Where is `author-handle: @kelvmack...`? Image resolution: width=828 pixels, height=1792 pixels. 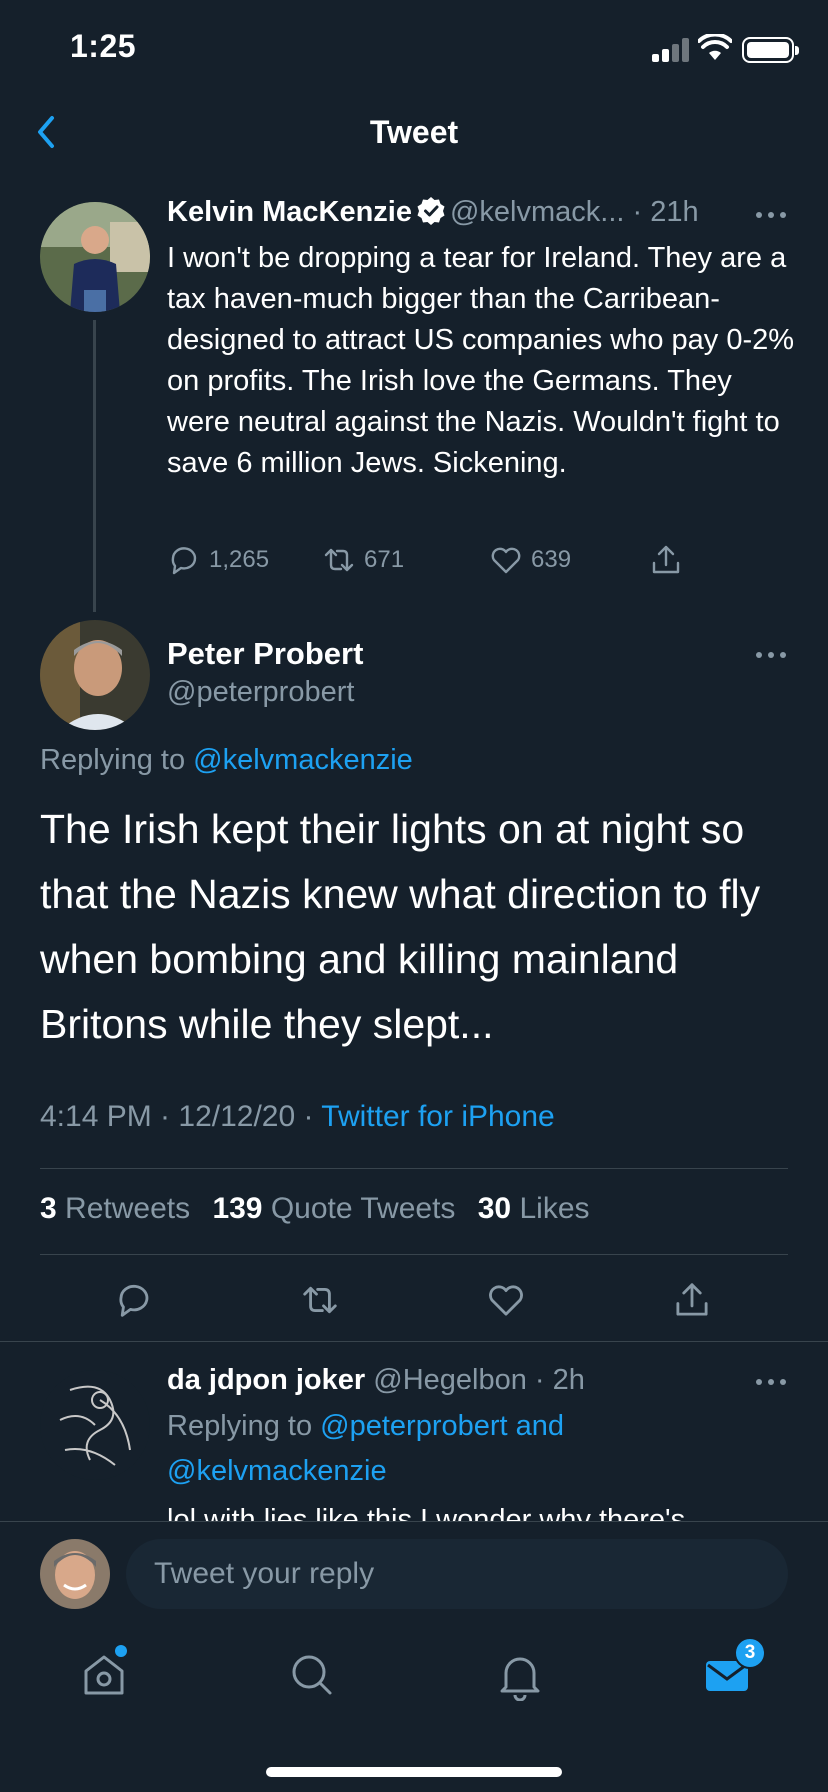 author-handle: @kelvmack... is located at coordinates (537, 212).